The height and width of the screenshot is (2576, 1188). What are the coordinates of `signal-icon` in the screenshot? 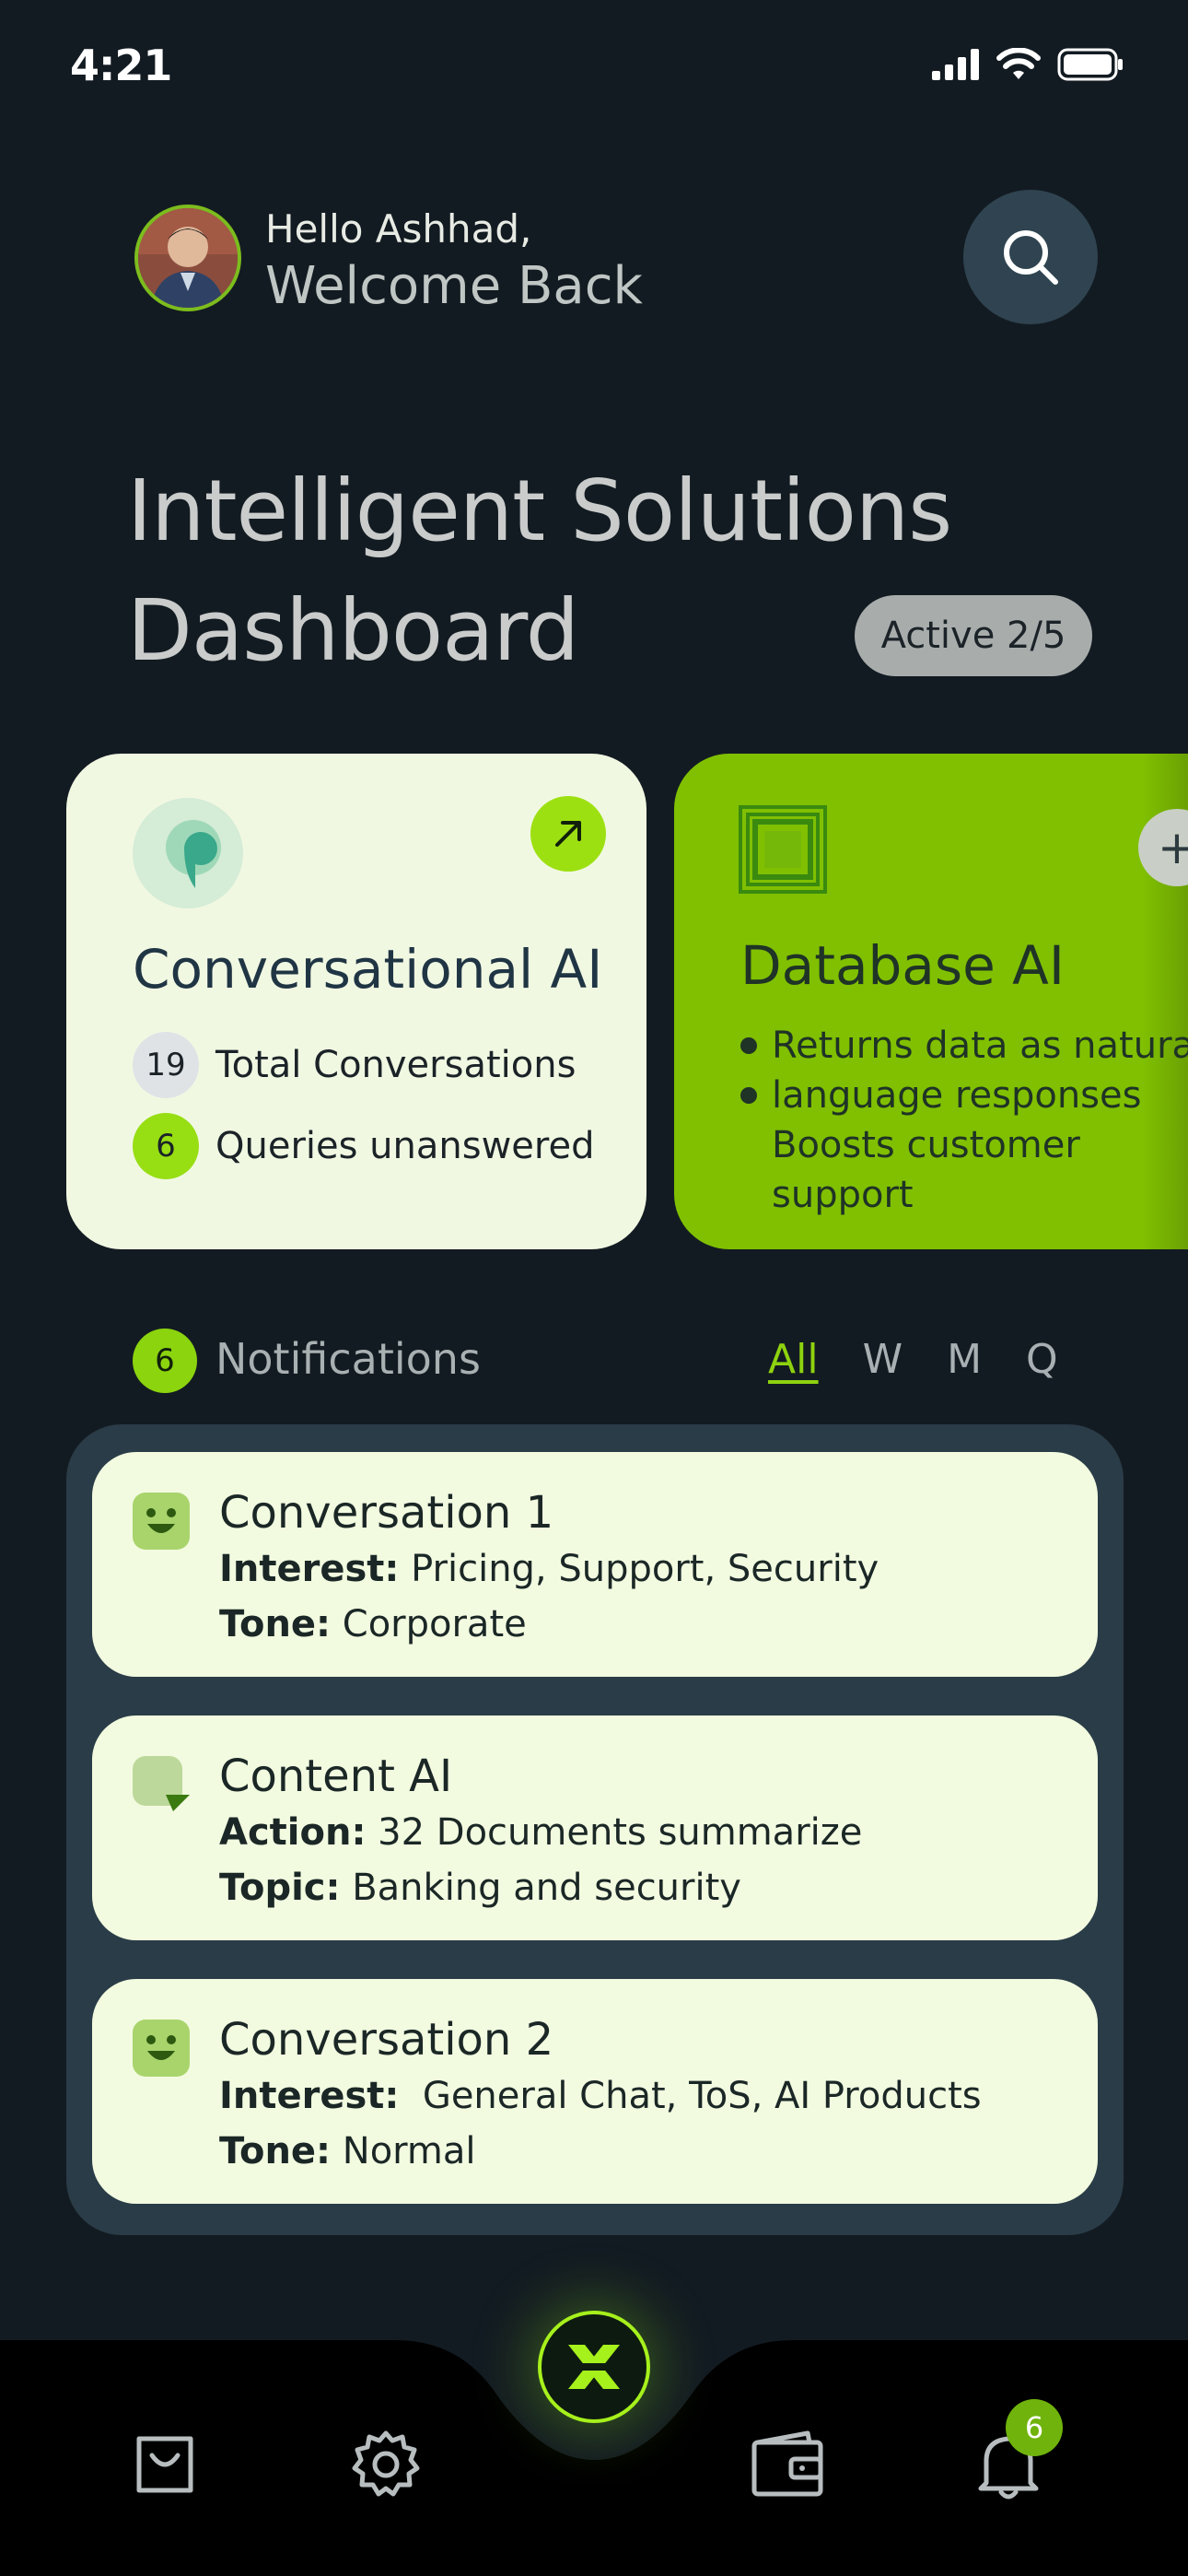 It's located at (955, 64).